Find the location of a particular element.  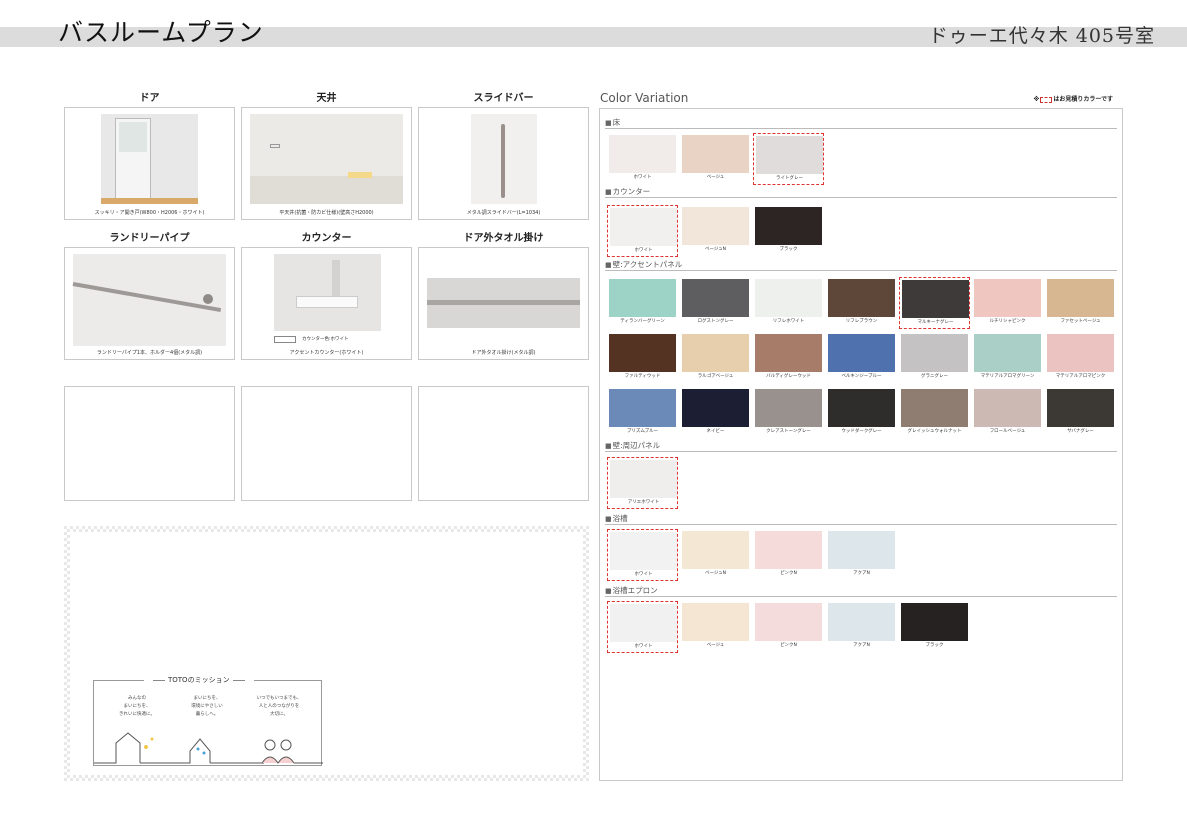

color-swatch: ライトグレー is located at coordinates (788, 159).